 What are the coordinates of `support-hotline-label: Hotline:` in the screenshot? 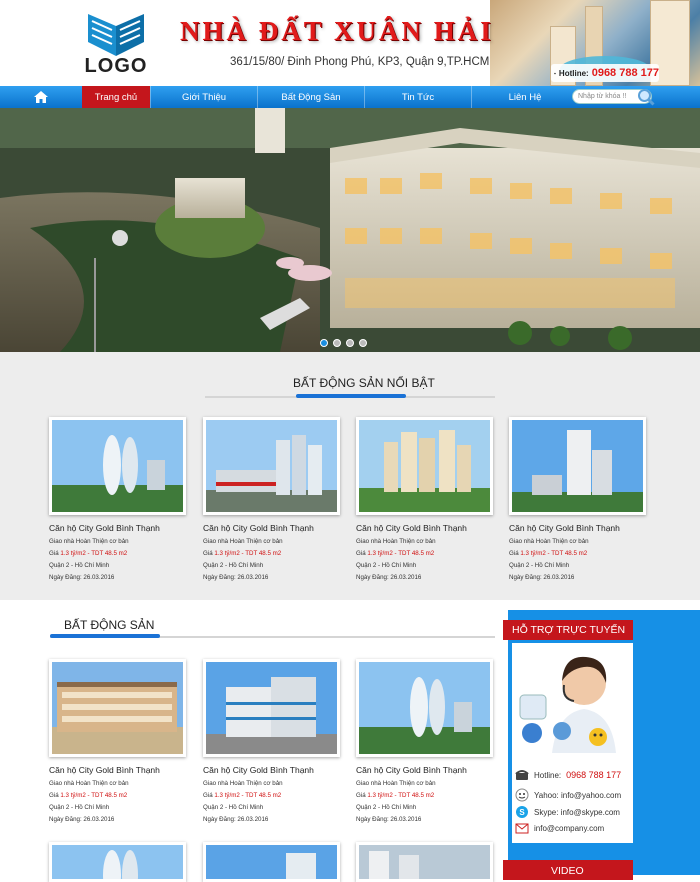 It's located at (547, 775).